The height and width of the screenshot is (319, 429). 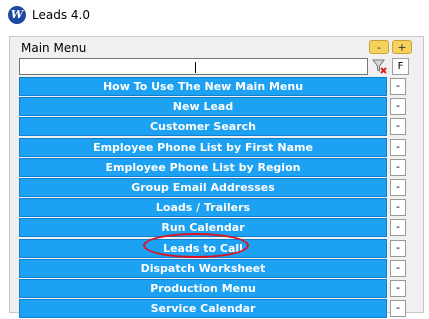 I want to click on collapse-button: -, so click(x=379, y=47).